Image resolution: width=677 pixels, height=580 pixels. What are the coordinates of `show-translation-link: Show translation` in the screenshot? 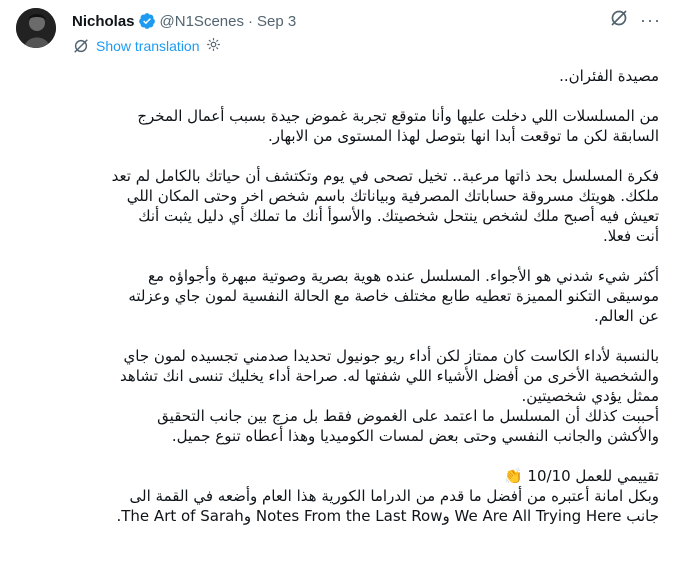 It's located at (149, 46).